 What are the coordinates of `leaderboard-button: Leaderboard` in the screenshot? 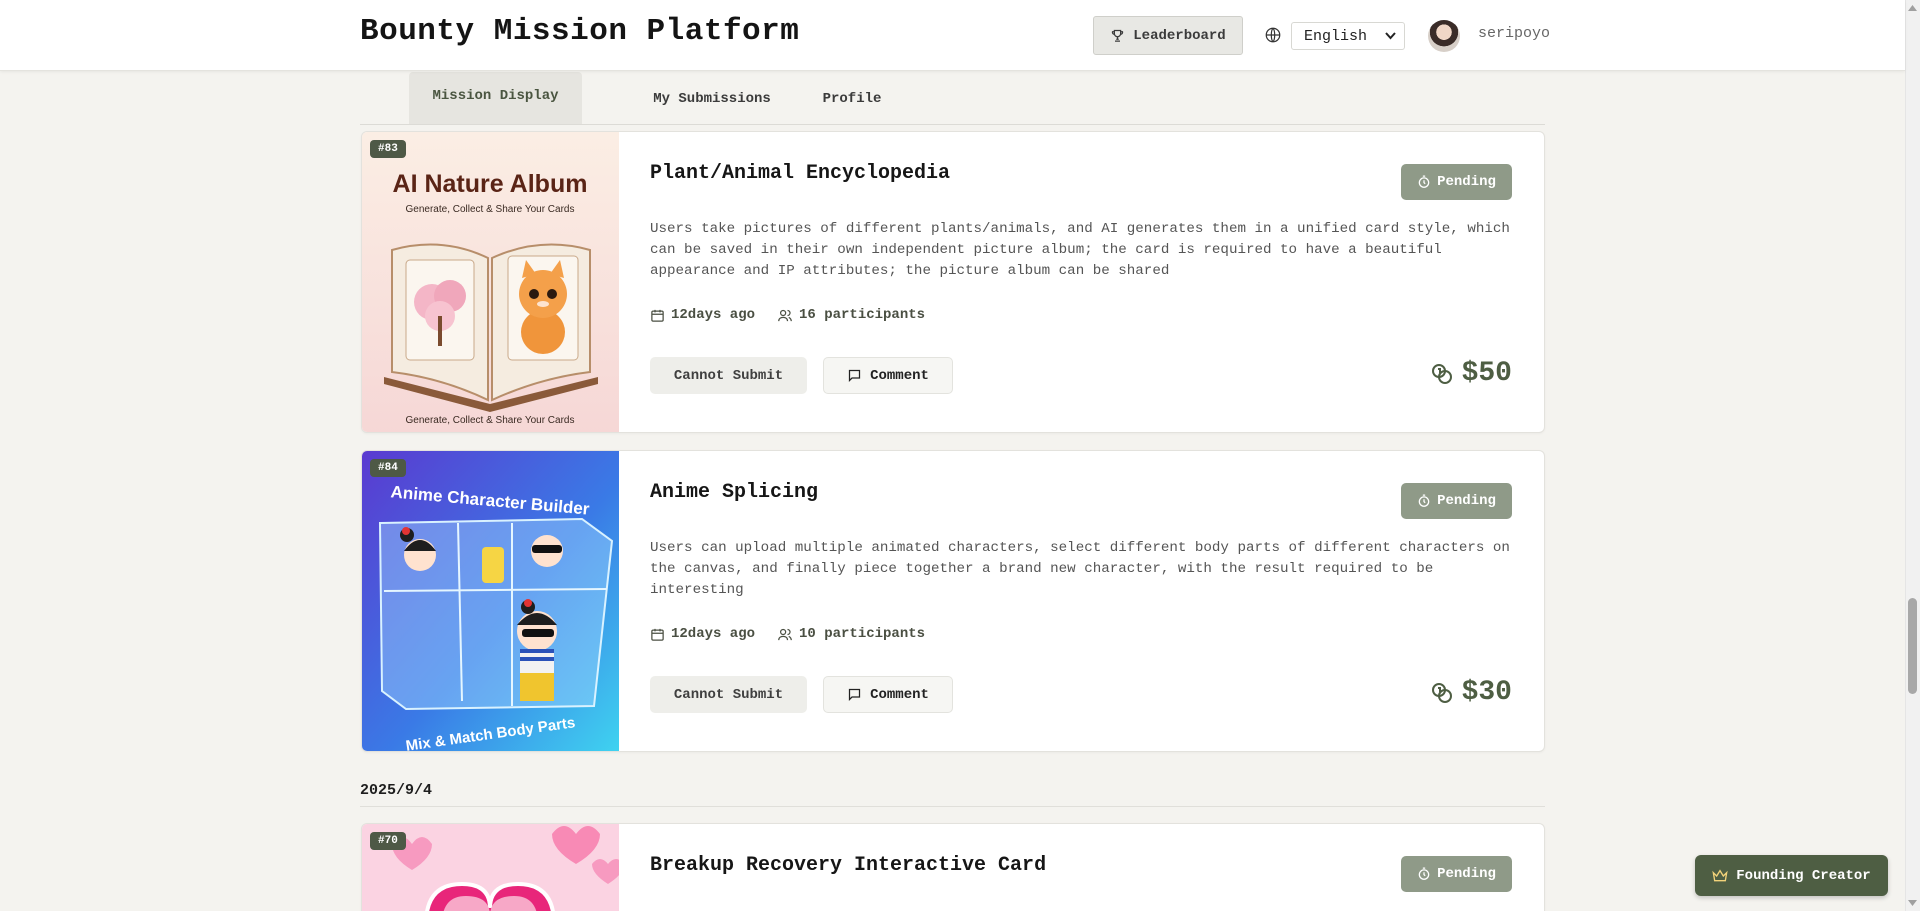 It's located at (1168, 35).